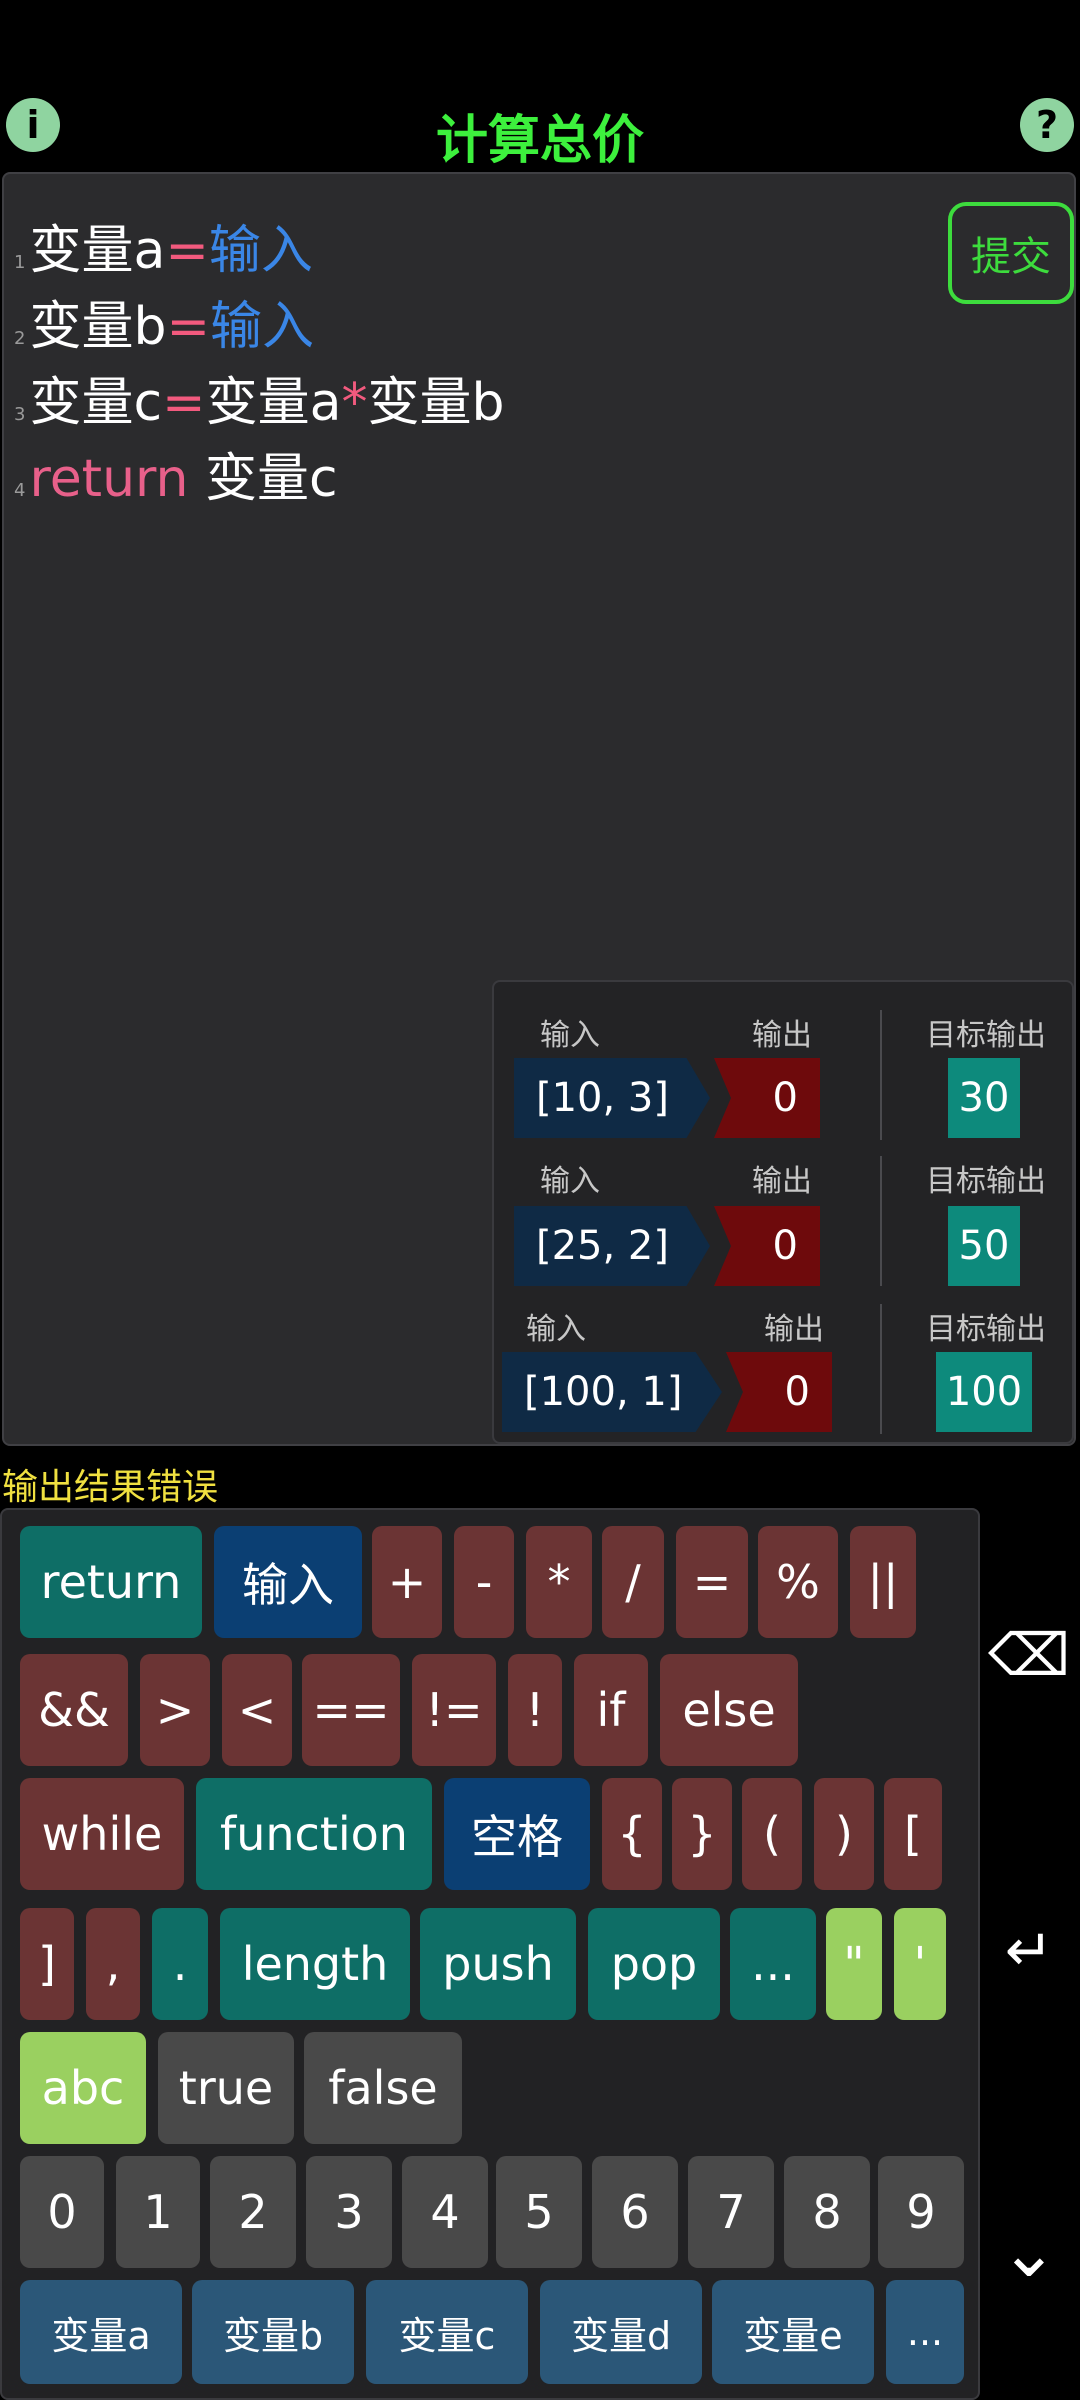 Image resolution: width=1080 pixels, height=2400 pixels. I want to click on backspace-icon: ⌫, so click(1029, 1655).